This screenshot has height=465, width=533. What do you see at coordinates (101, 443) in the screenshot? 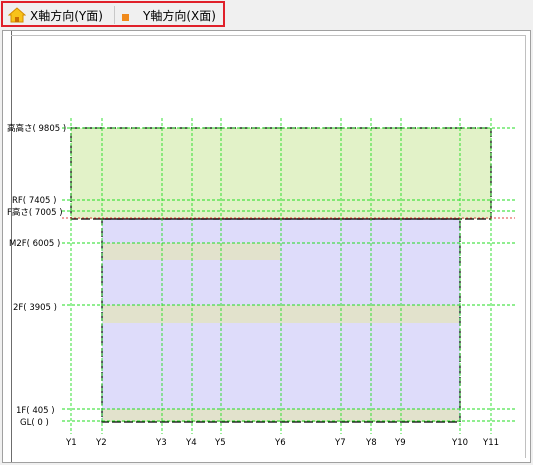
I see `axis-label-y2: Y2` at bounding box center [101, 443].